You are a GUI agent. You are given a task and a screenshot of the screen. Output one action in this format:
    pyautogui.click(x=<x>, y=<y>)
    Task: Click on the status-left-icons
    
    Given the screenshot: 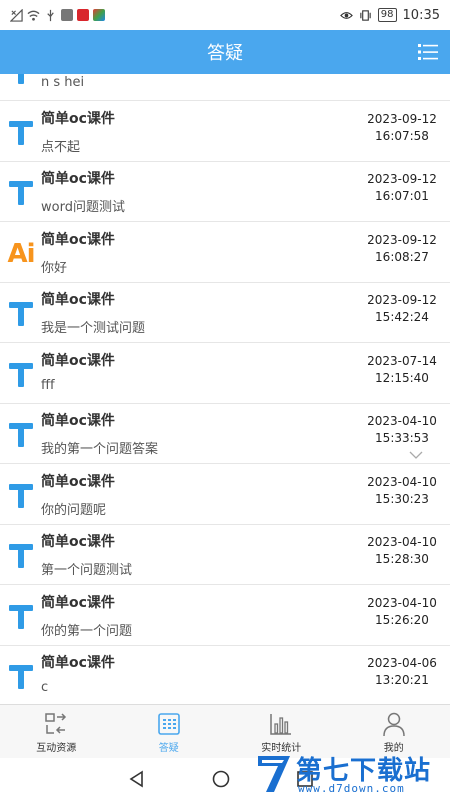 What is the action you would take?
    pyautogui.click(x=57, y=15)
    